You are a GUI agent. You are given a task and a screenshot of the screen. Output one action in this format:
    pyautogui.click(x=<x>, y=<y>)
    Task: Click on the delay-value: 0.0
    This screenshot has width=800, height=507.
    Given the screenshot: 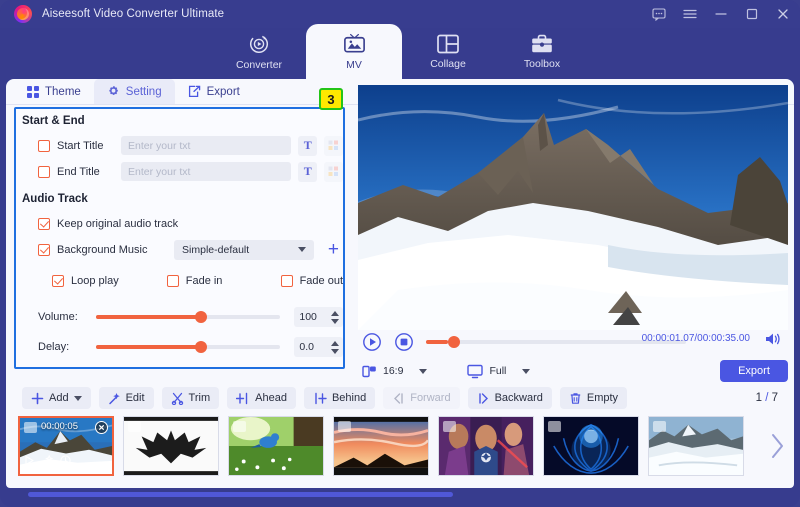 What is the action you would take?
    pyautogui.click(x=310, y=347)
    